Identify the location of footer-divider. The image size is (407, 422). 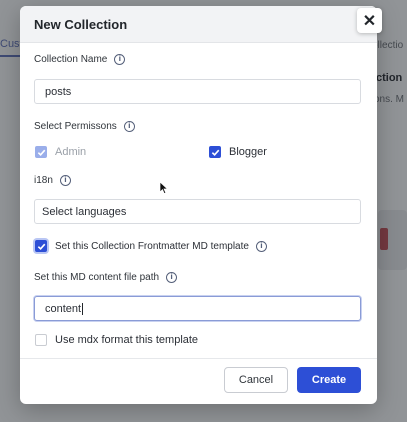
(198, 358).